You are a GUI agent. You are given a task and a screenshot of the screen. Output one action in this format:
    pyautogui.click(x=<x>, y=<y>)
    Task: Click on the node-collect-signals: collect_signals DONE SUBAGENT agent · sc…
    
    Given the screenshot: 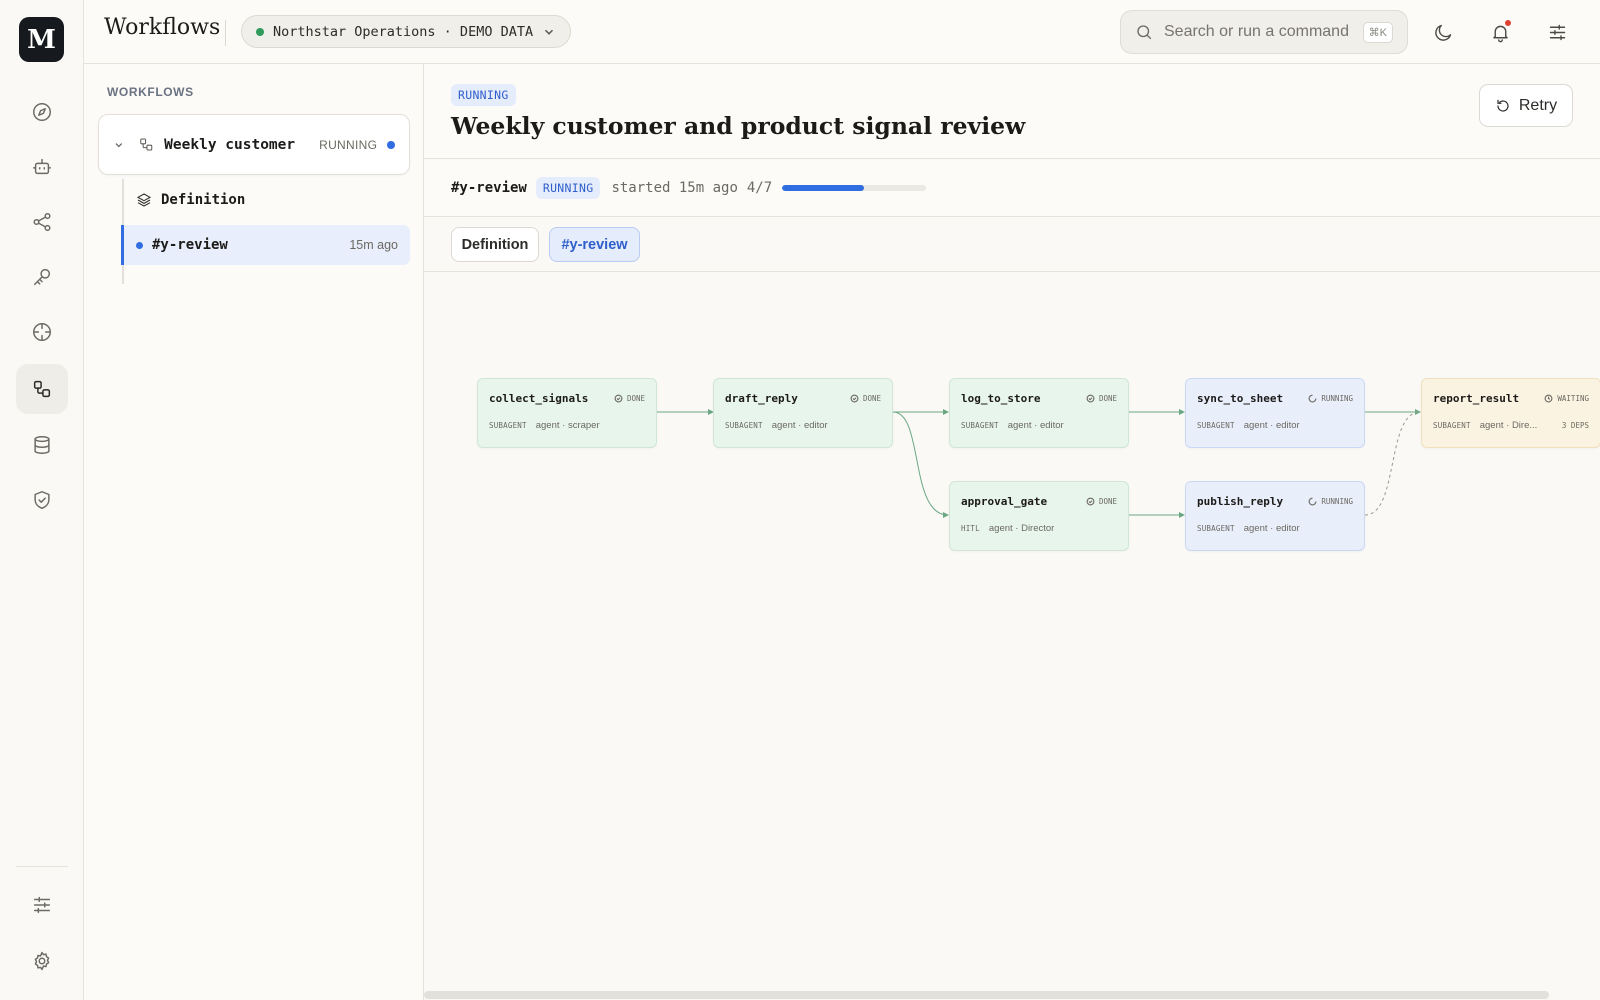 What is the action you would take?
    pyautogui.click(x=567, y=413)
    